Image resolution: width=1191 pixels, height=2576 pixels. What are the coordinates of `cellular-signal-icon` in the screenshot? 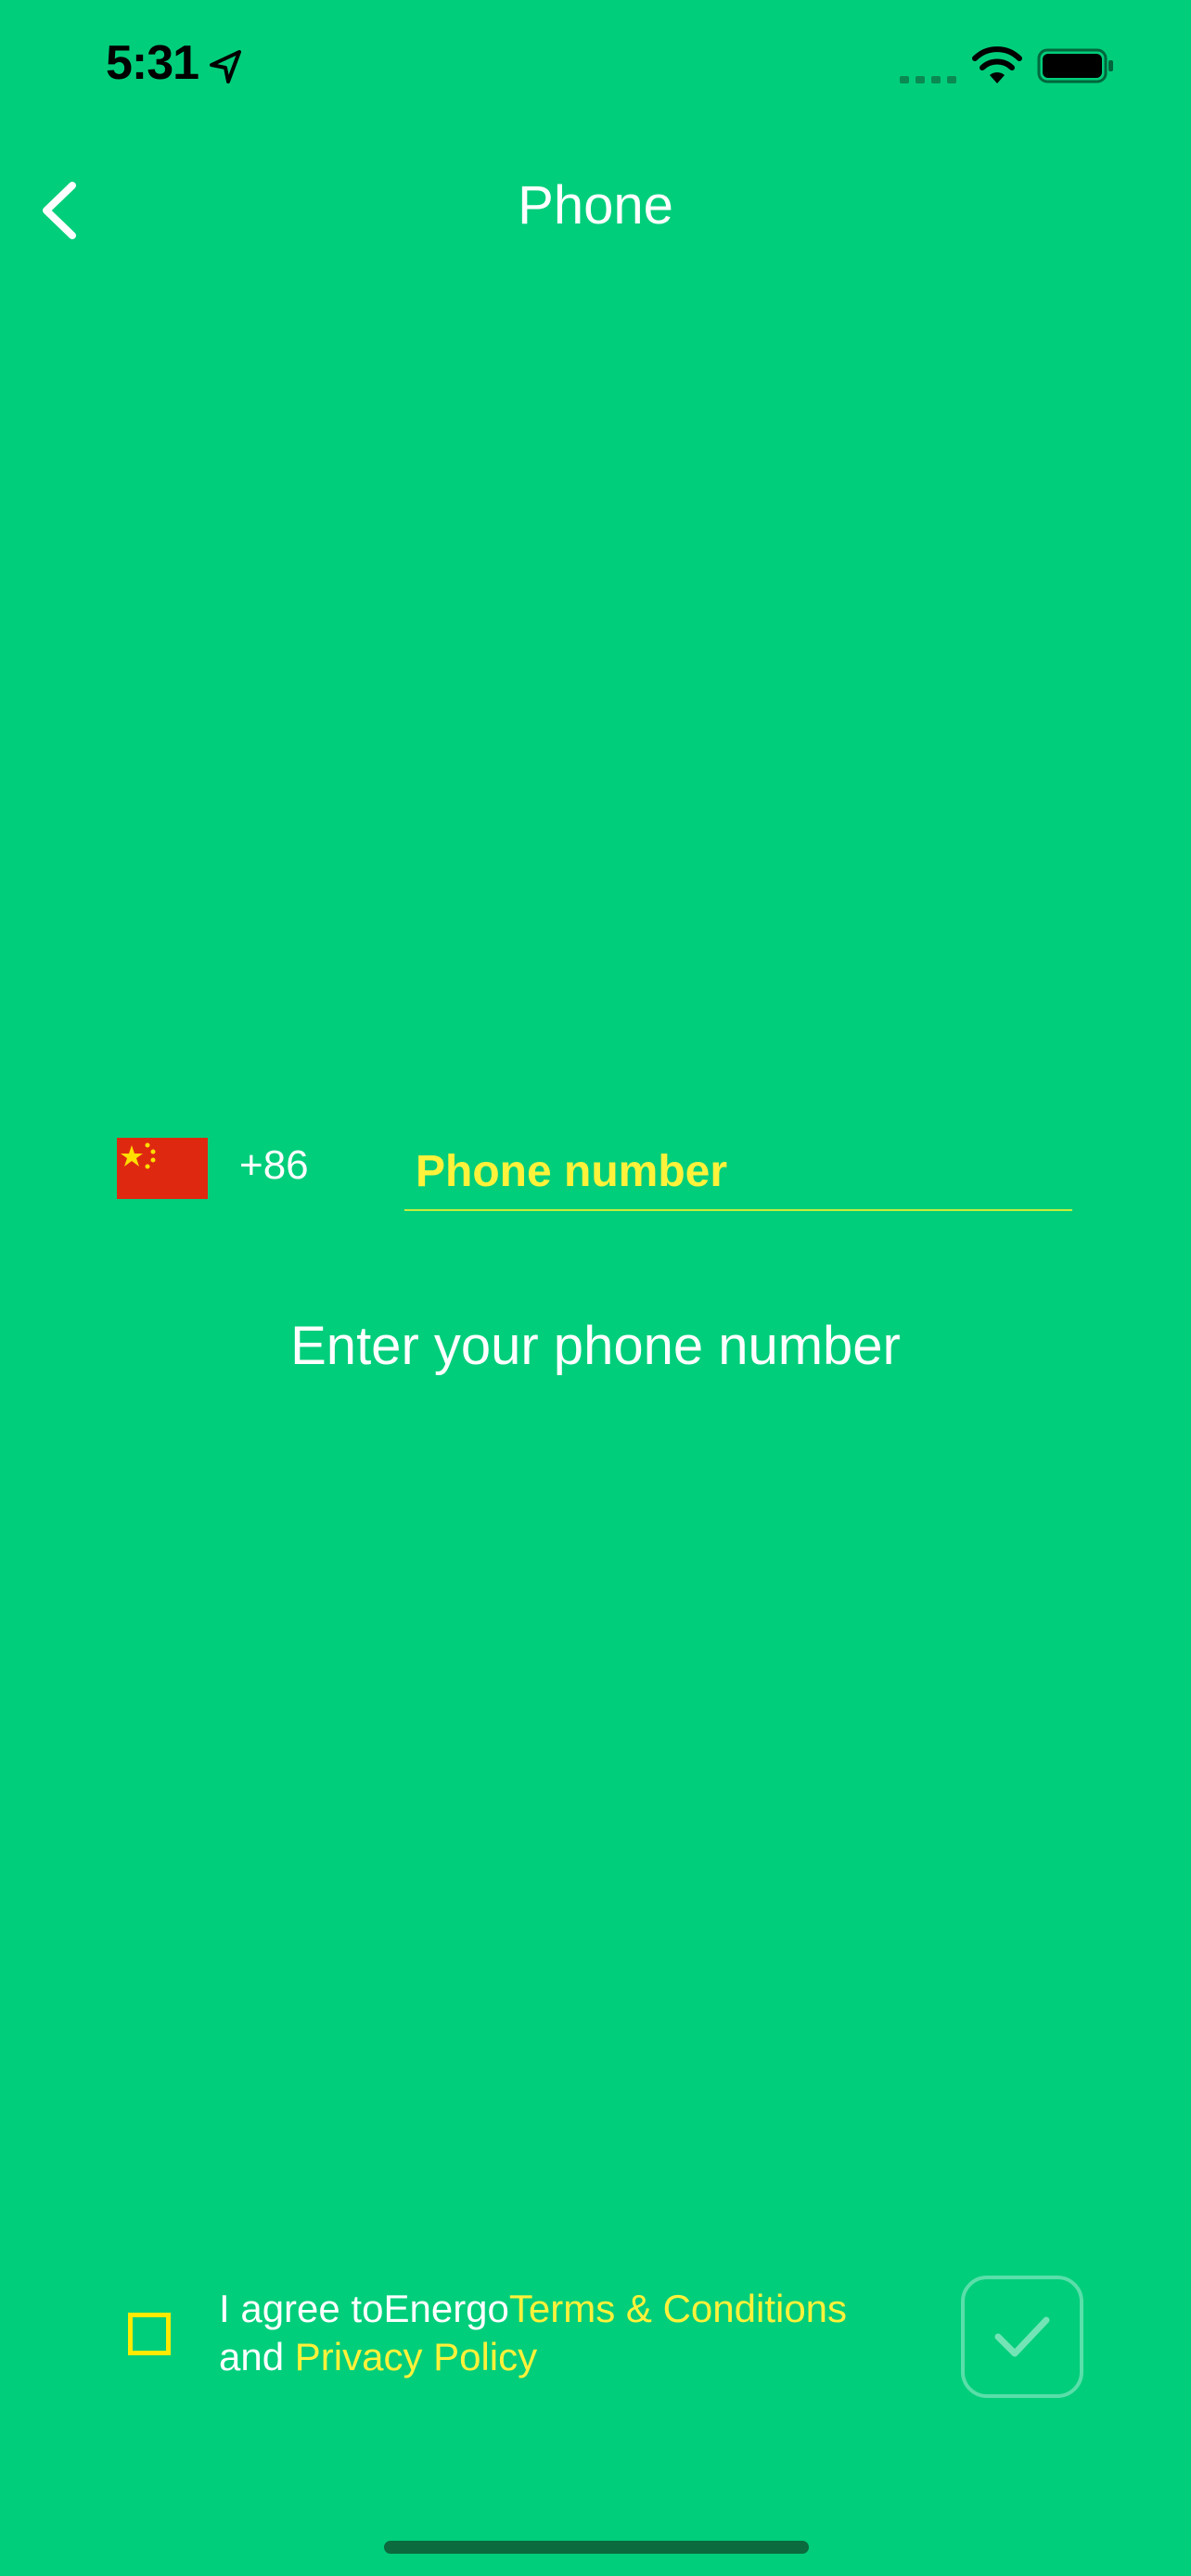 It's located at (928, 79).